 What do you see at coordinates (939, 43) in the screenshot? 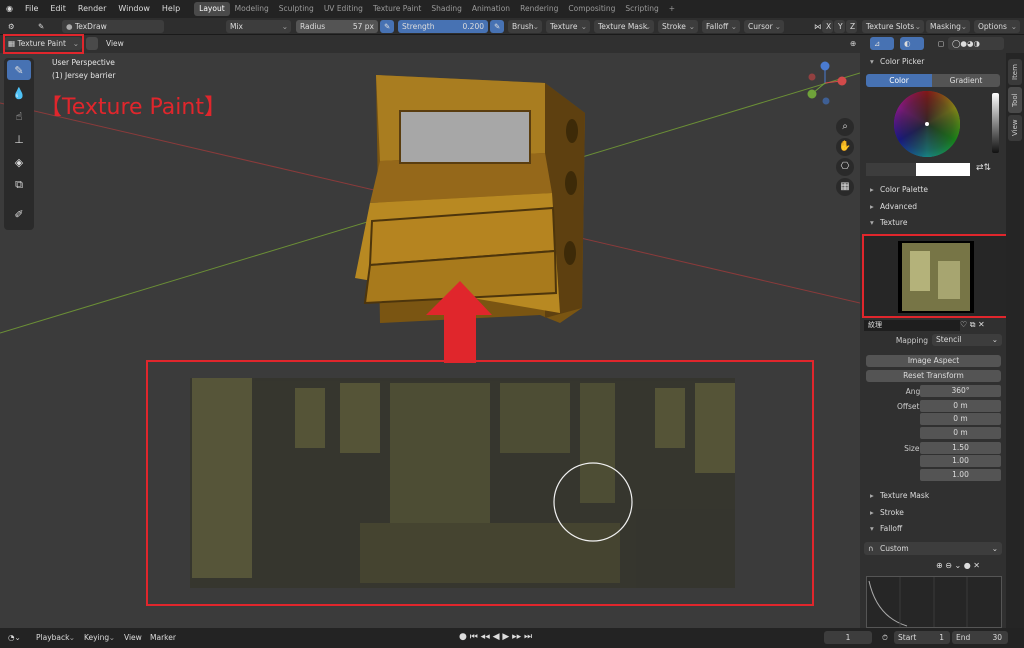
I see `wireframe-shading-icon: ◻` at bounding box center [939, 43].